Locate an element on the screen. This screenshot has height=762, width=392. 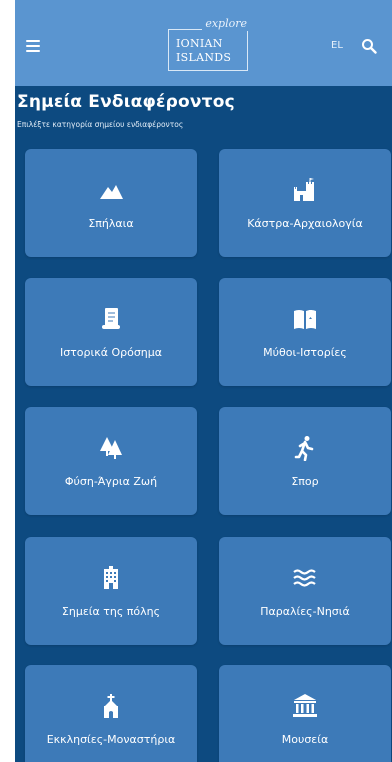
category-card-beaches: Παραλίες-Νησιά is located at coordinates (305, 591).